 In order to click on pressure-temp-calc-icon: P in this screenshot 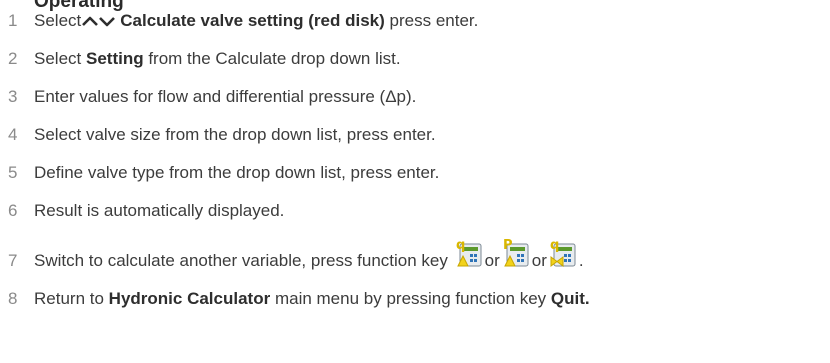, I will do `click(516, 253)`.